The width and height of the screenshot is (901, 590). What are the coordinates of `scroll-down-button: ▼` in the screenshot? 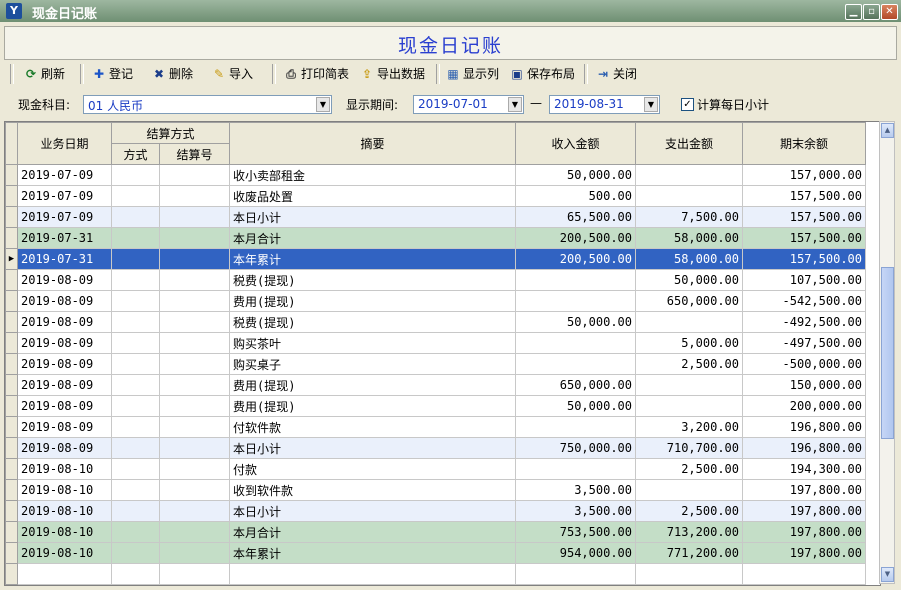 It's located at (887, 574).